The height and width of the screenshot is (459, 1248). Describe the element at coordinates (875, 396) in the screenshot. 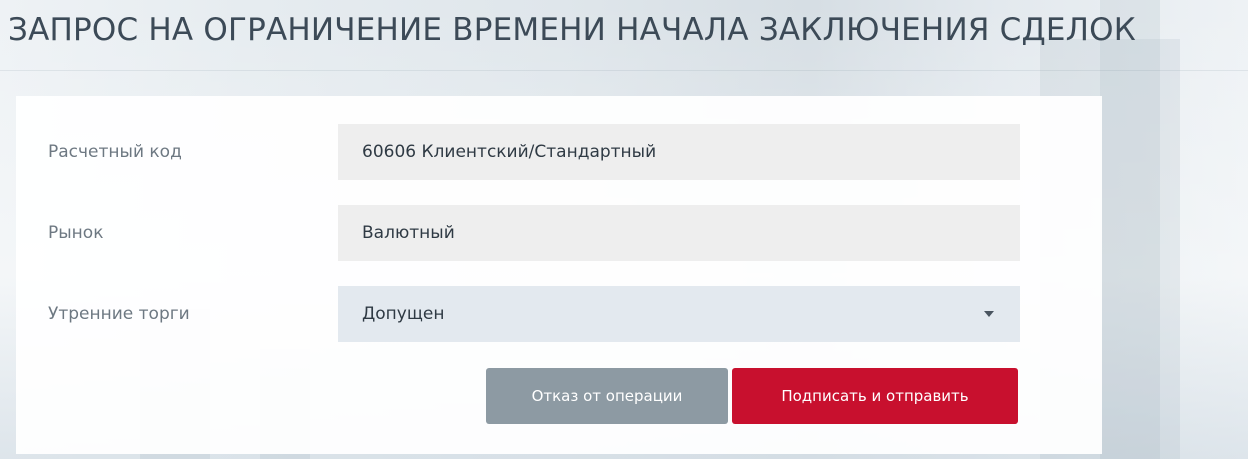

I see `sign-and-send-button: Подписать и отправить` at that location.